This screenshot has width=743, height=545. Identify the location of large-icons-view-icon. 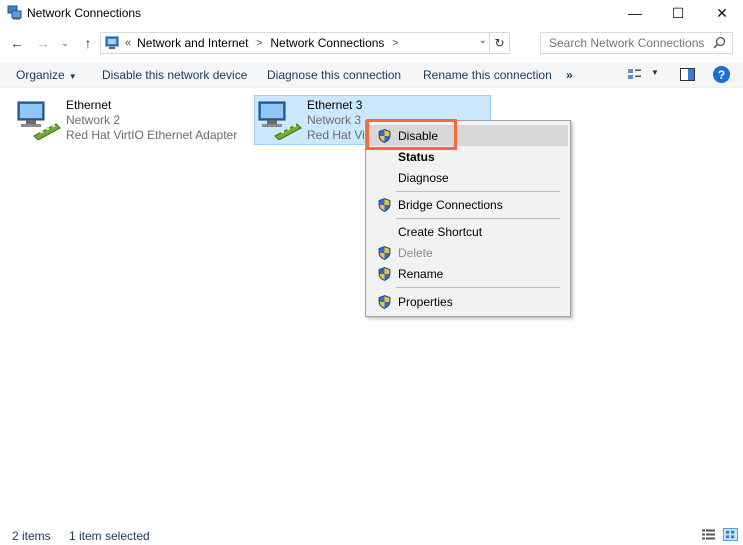
(730, 534).